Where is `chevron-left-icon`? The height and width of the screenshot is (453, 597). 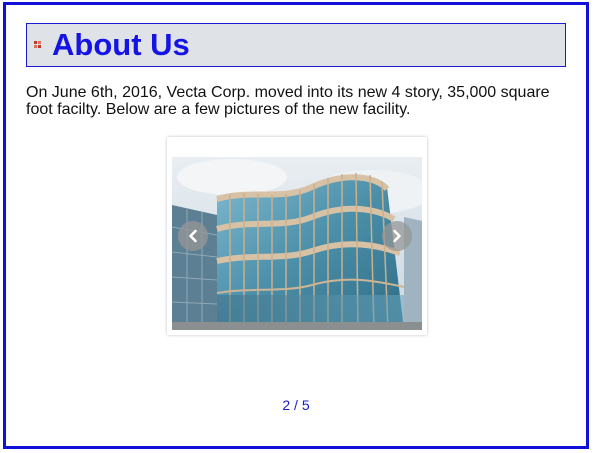
chevron-left-icon is located at coordinates (193, 236).